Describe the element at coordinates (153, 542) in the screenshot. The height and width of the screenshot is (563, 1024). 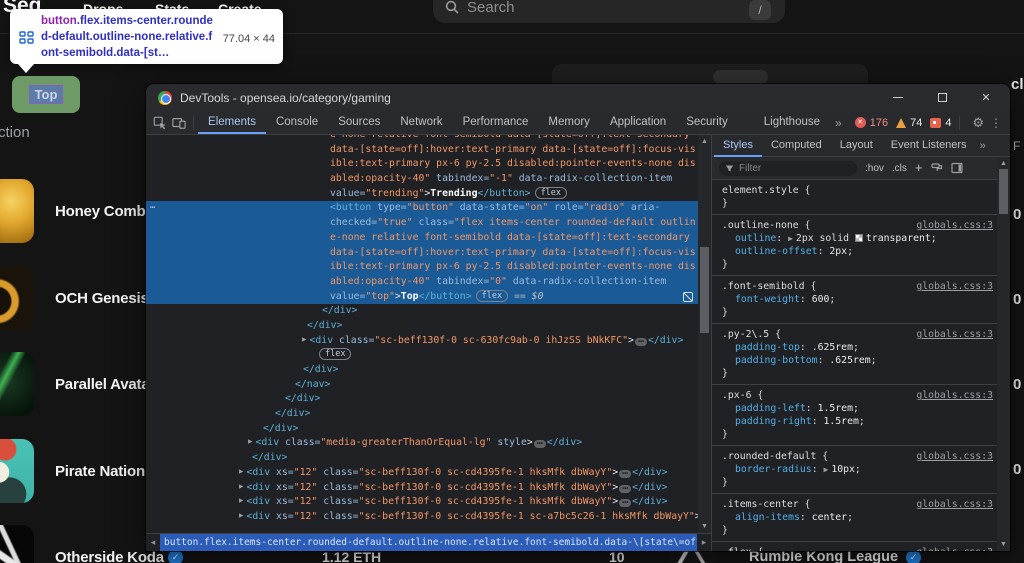
I see `breadcrumb-left-icon: ◂` at that location.